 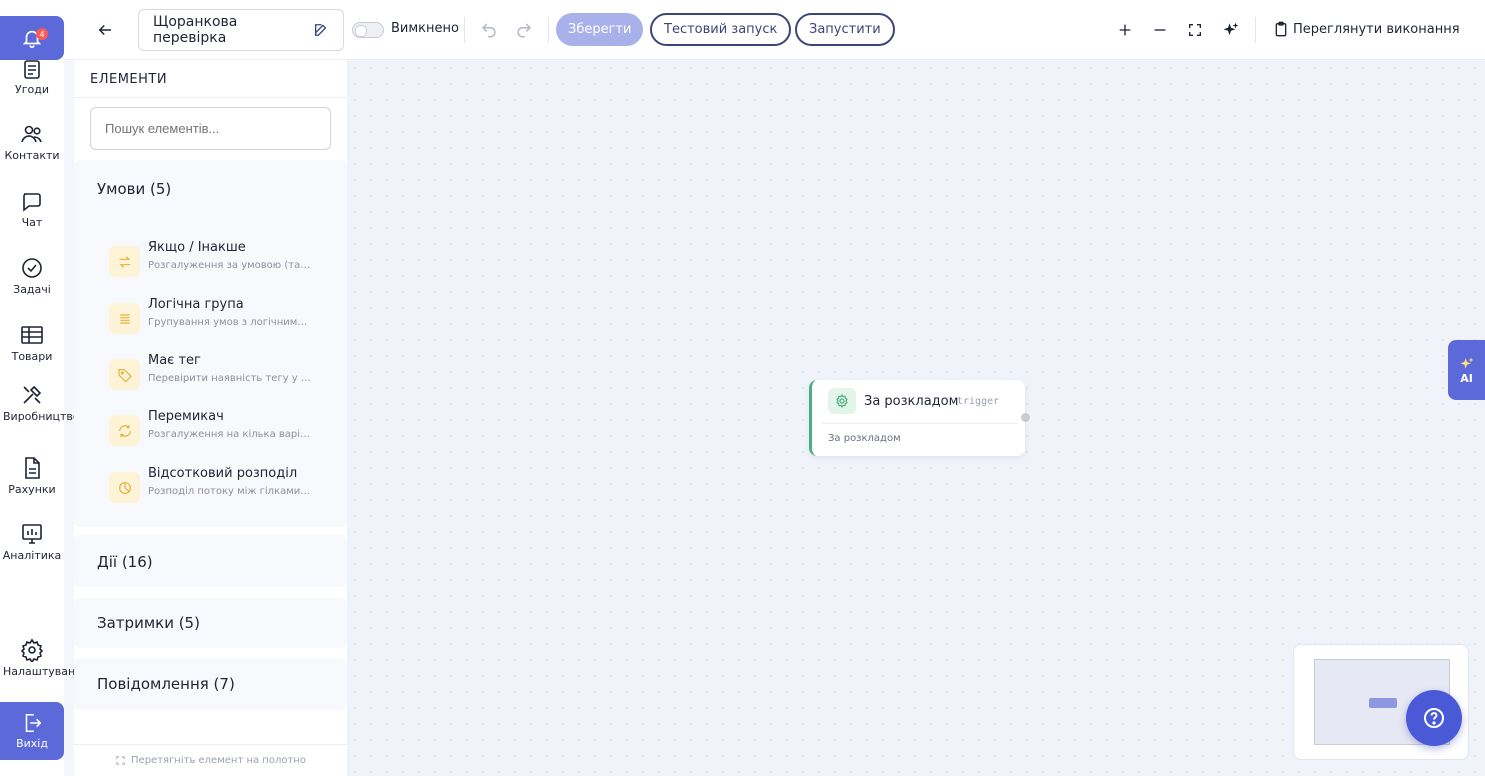 What do you see at coordinates (1281, 29) in the screenshot?
I see `clipboard-icon` at bounding box center [1281, 29].